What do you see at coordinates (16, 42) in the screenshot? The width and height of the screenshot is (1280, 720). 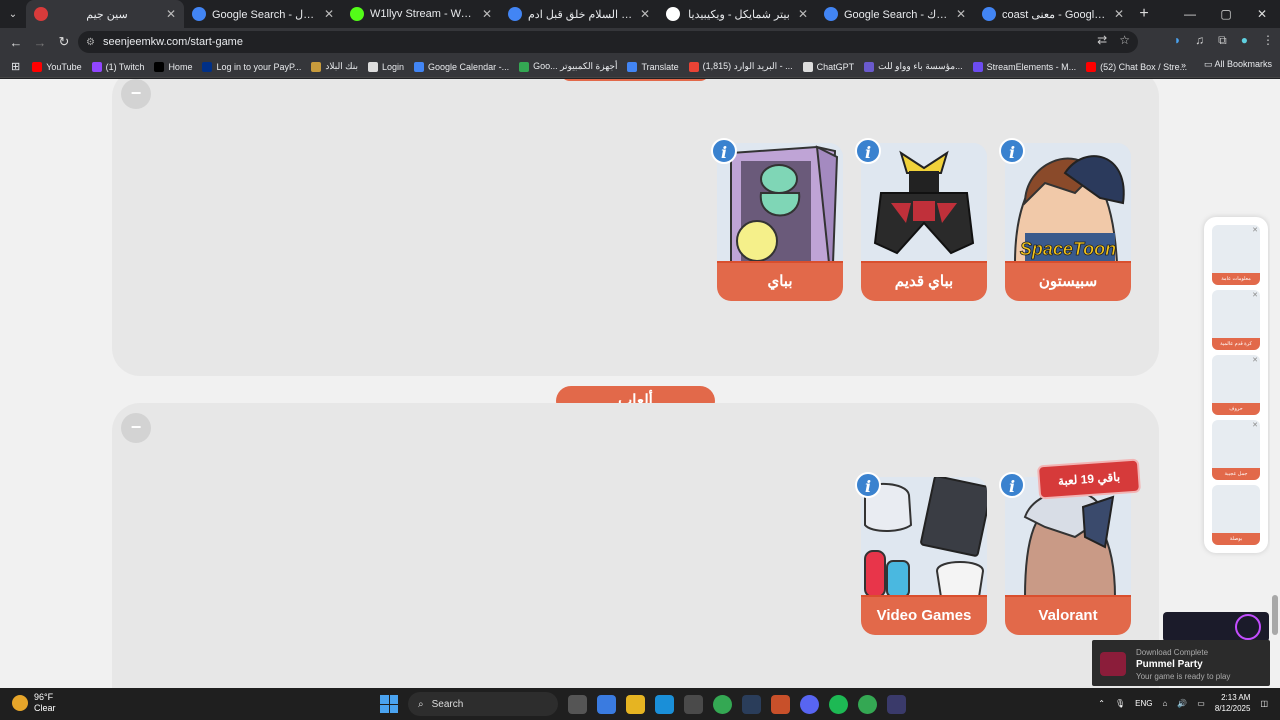 I see `back-button: ←` at bounding box center [16, 42].